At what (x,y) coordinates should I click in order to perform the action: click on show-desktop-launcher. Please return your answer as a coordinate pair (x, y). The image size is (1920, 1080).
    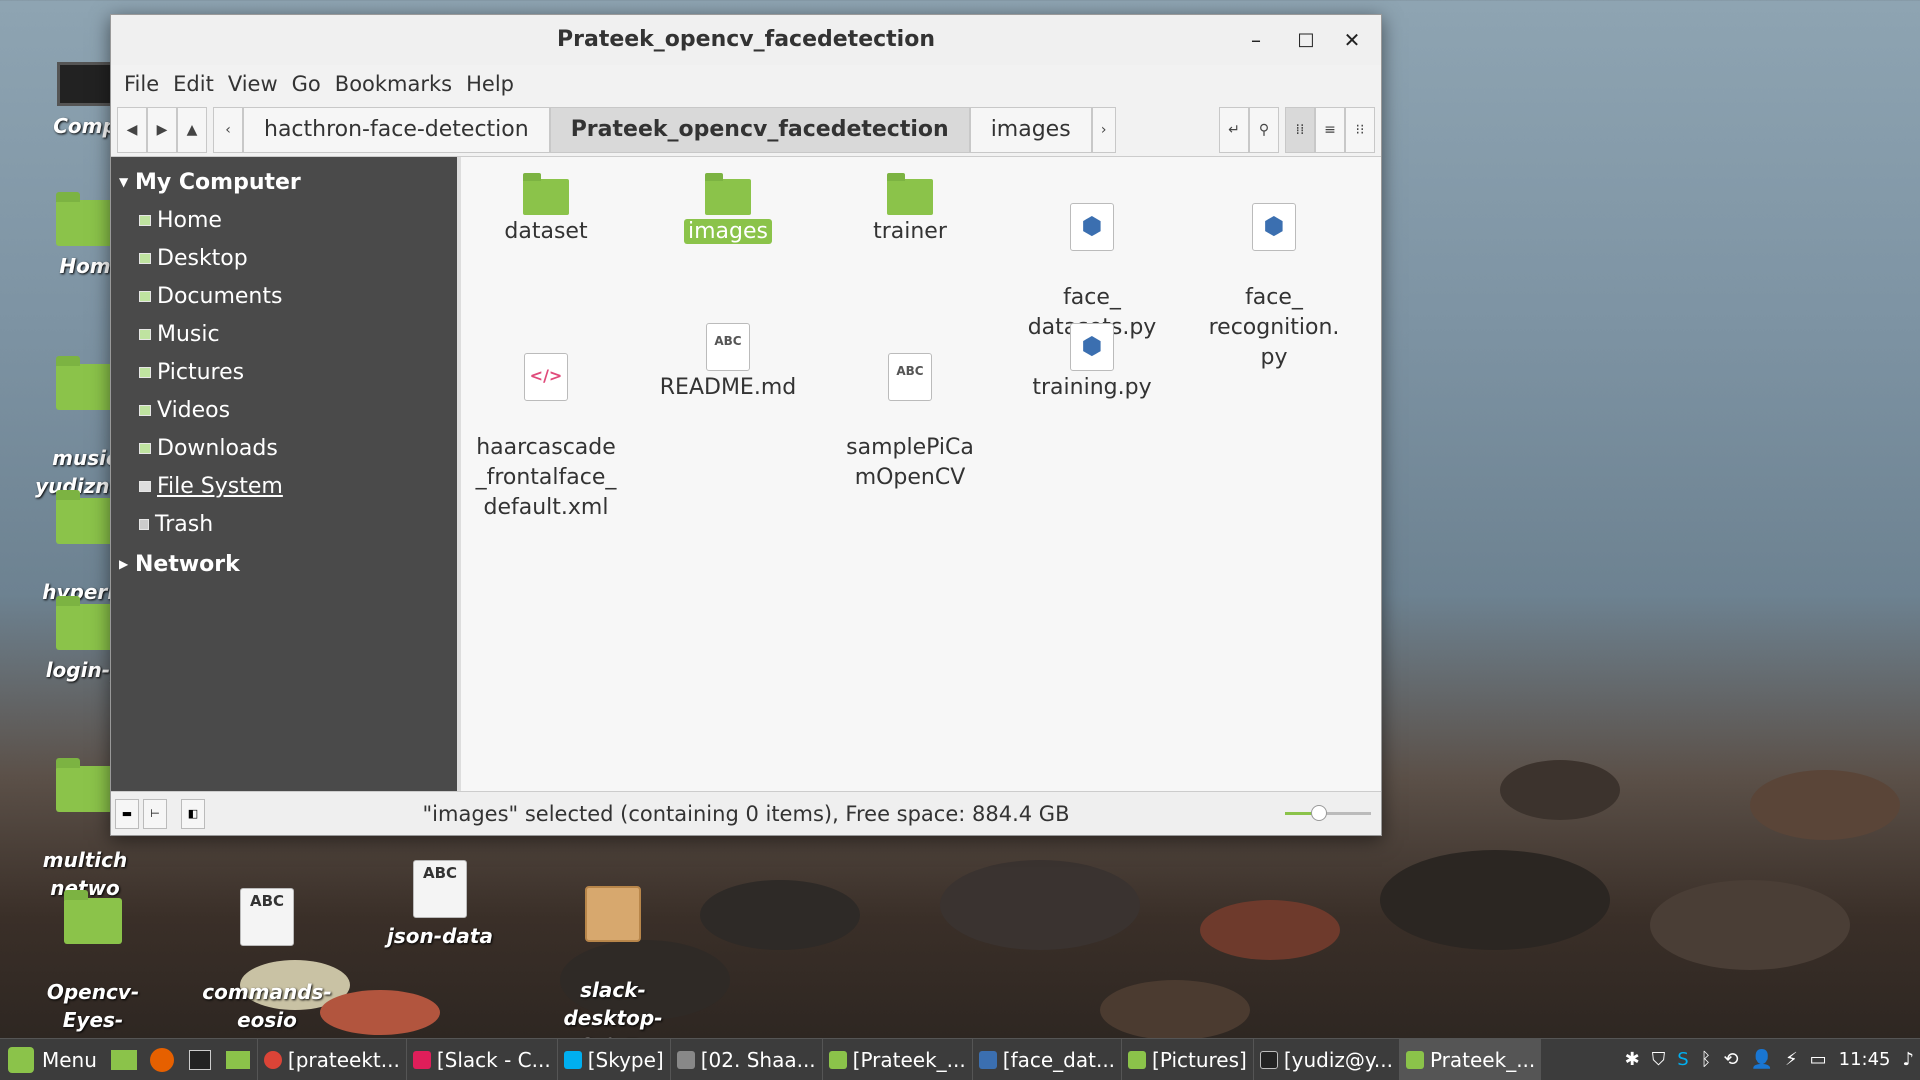
    Looking at the image, I should click on (124, 1060).